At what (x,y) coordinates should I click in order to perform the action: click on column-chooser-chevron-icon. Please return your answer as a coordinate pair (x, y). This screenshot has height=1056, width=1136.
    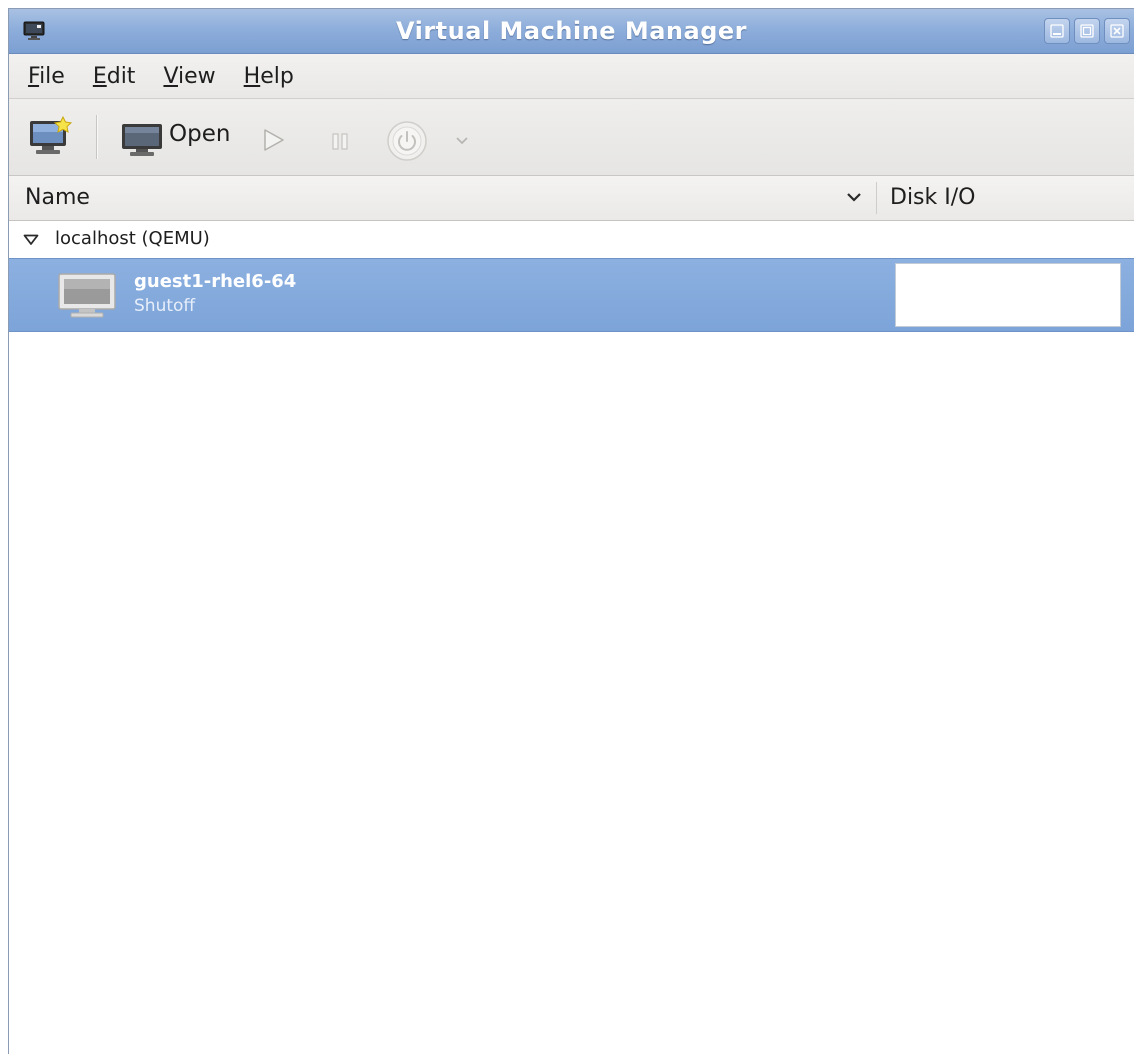
    Looking at the image, I should click on (854, 197).